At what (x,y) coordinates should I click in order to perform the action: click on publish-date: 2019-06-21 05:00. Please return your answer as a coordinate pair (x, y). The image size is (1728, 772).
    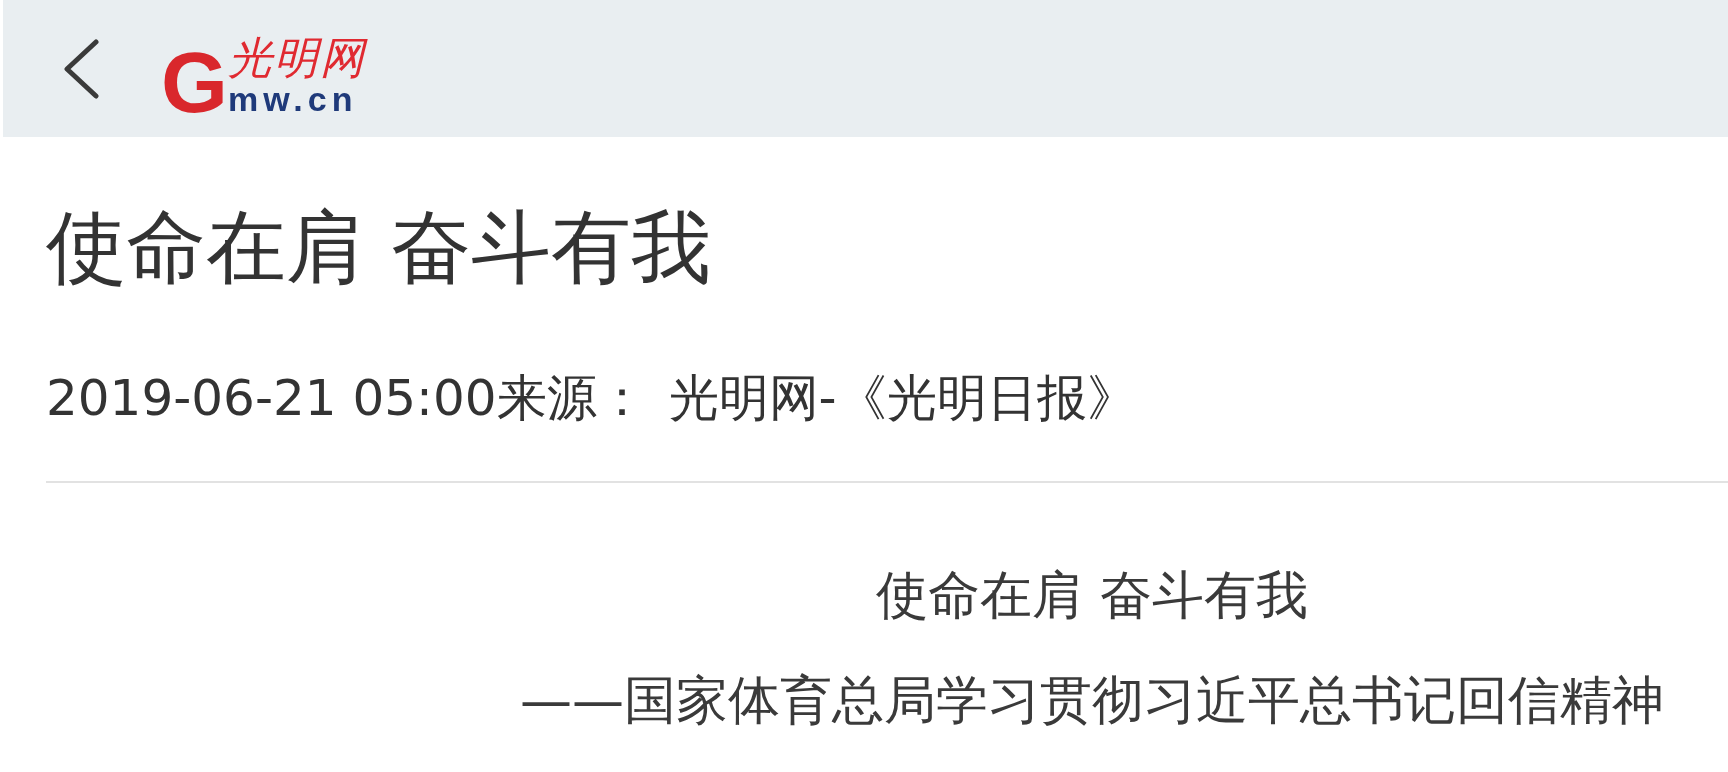
    Looking at the image, I should click on (271, 398).